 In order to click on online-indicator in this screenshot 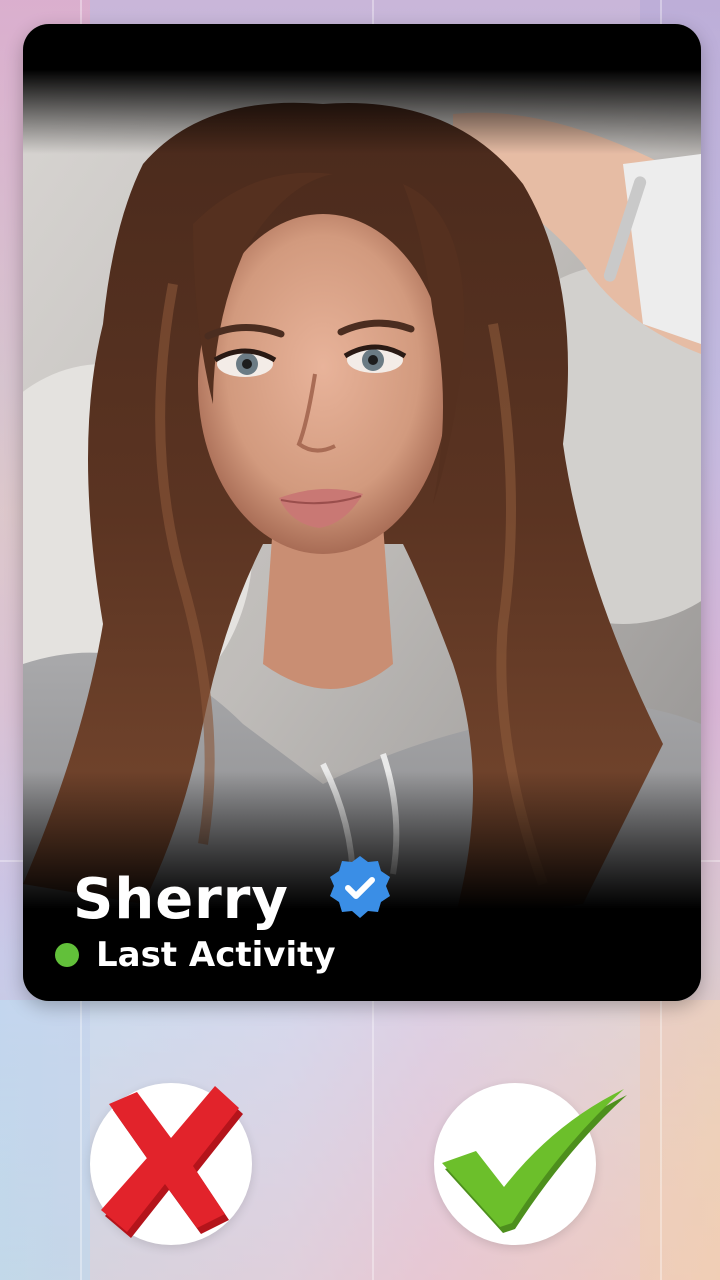, I will do `click(67, 955)`.